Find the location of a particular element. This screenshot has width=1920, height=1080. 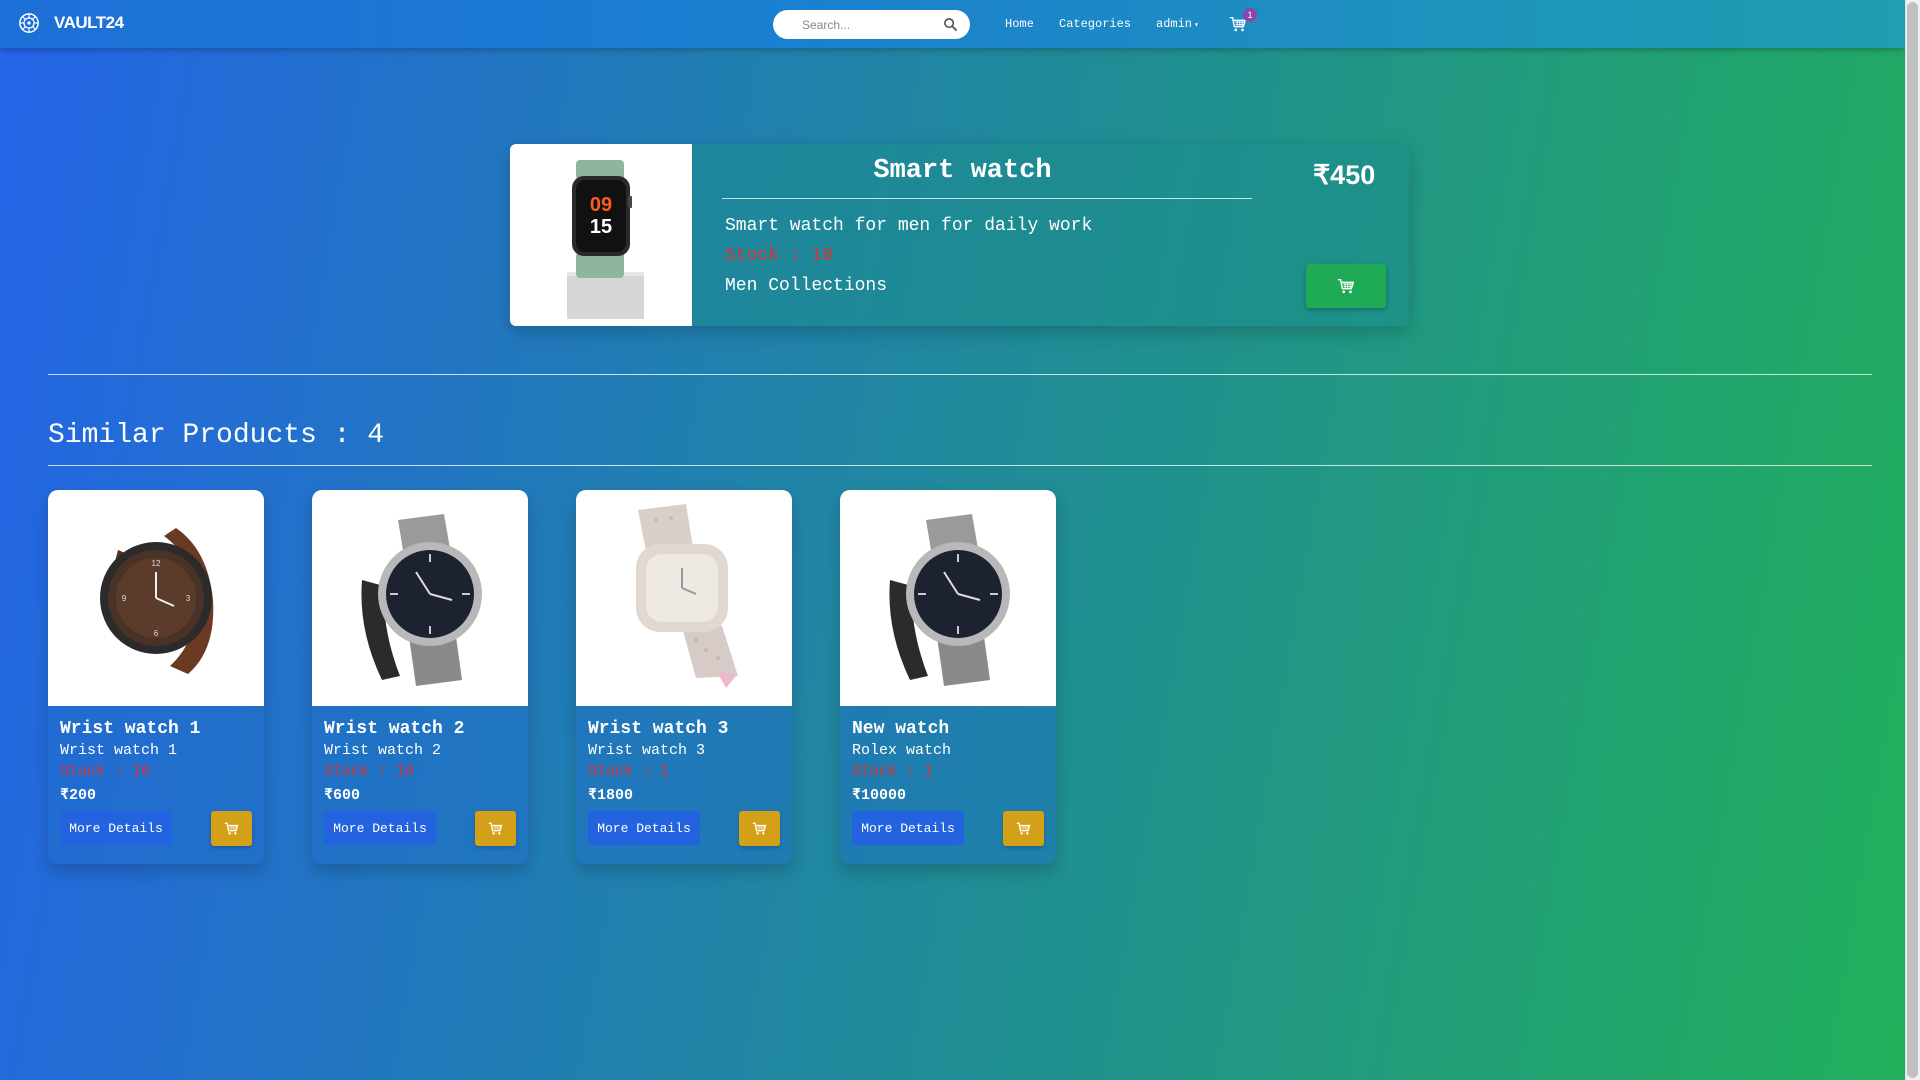

product-image: 09 15 is located at coordinates (601, 235).